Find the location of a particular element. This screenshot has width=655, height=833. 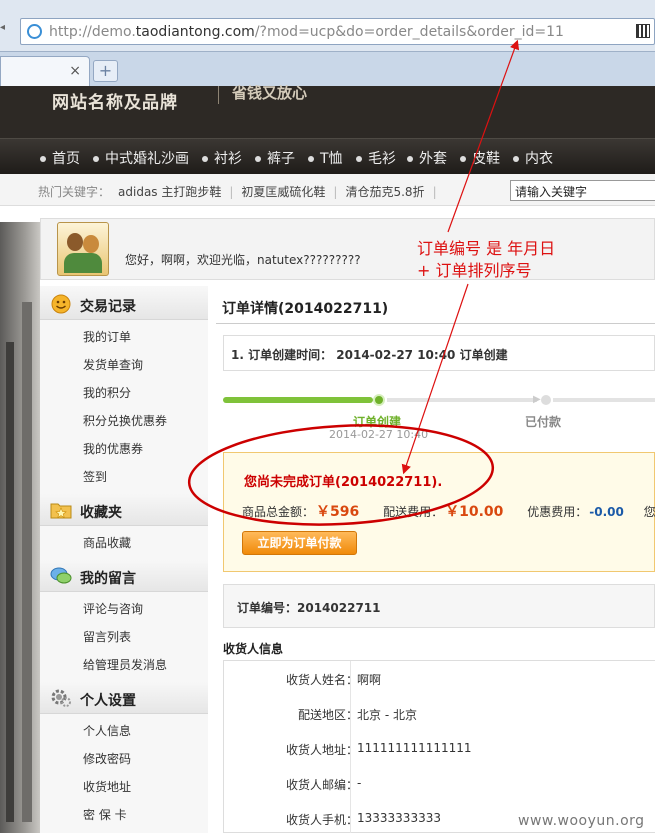

table-row: 收货人地址： 111111111111111 is located at coordinates (439, 748).